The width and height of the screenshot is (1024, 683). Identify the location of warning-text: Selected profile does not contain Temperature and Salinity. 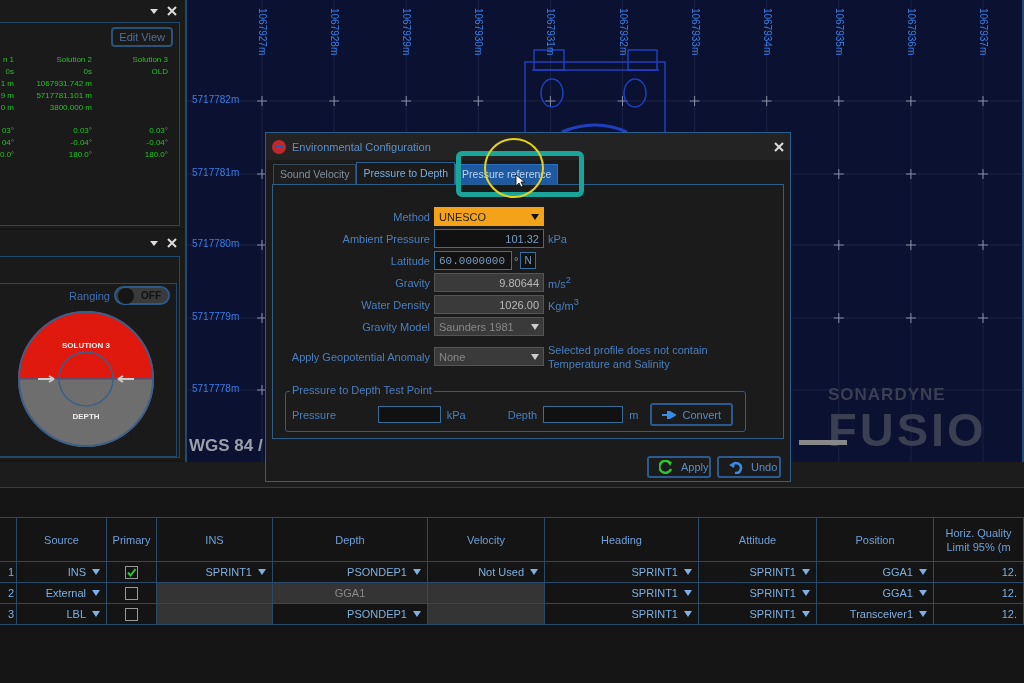
(628, 357).